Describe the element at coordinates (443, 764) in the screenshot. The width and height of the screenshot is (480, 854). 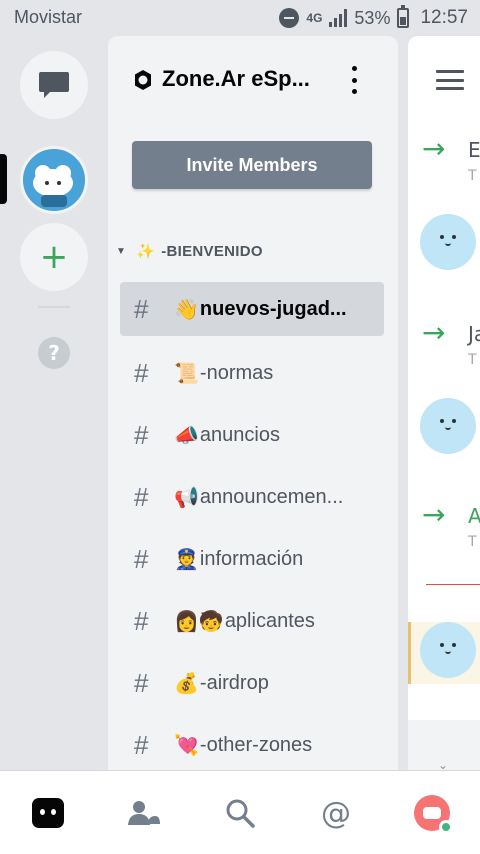
I see `chevron-down-icon: ⌄` at that location.